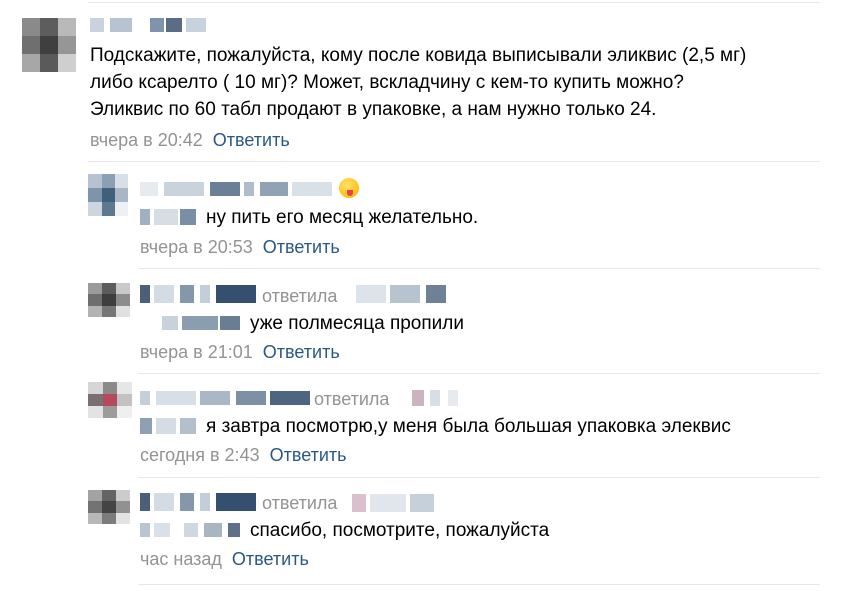  I want to click on comment-text: ну пить его месяц желательно., so click(342, 217).